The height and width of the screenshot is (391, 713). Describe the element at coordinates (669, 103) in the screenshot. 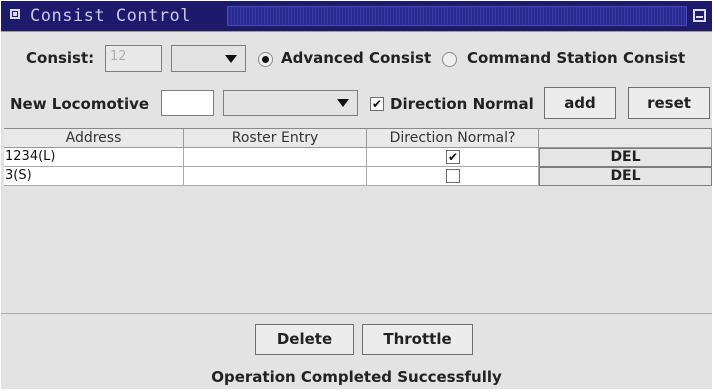

I see `reset-button: reset` at that location.